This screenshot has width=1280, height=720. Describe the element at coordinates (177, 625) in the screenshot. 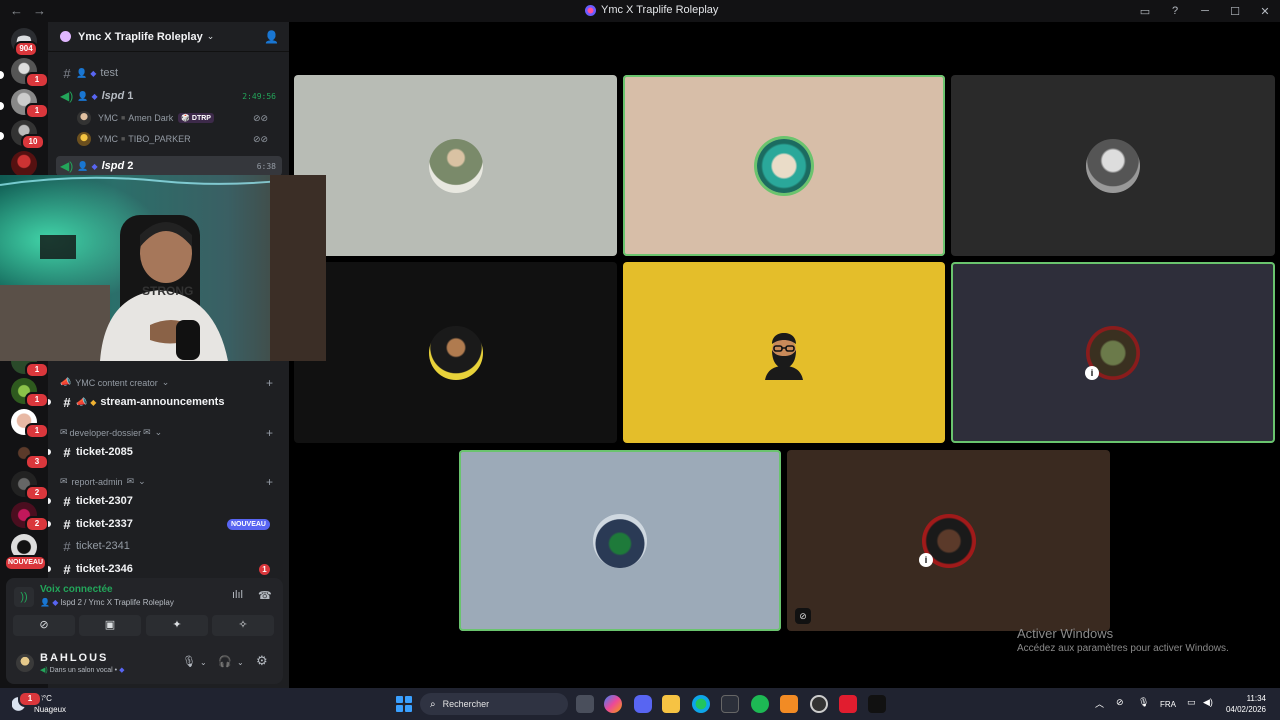

I see `activities-button: ✦` at that location.